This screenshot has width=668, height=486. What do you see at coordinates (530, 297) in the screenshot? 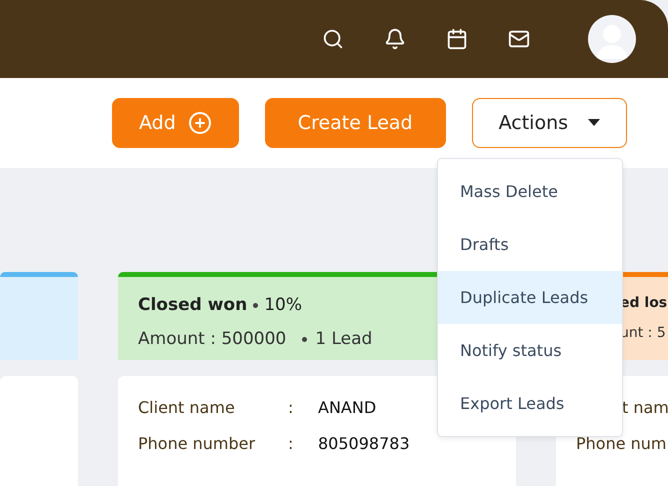
I see `menu-item: Duplicate Leads` at bounding box center [530, 297].